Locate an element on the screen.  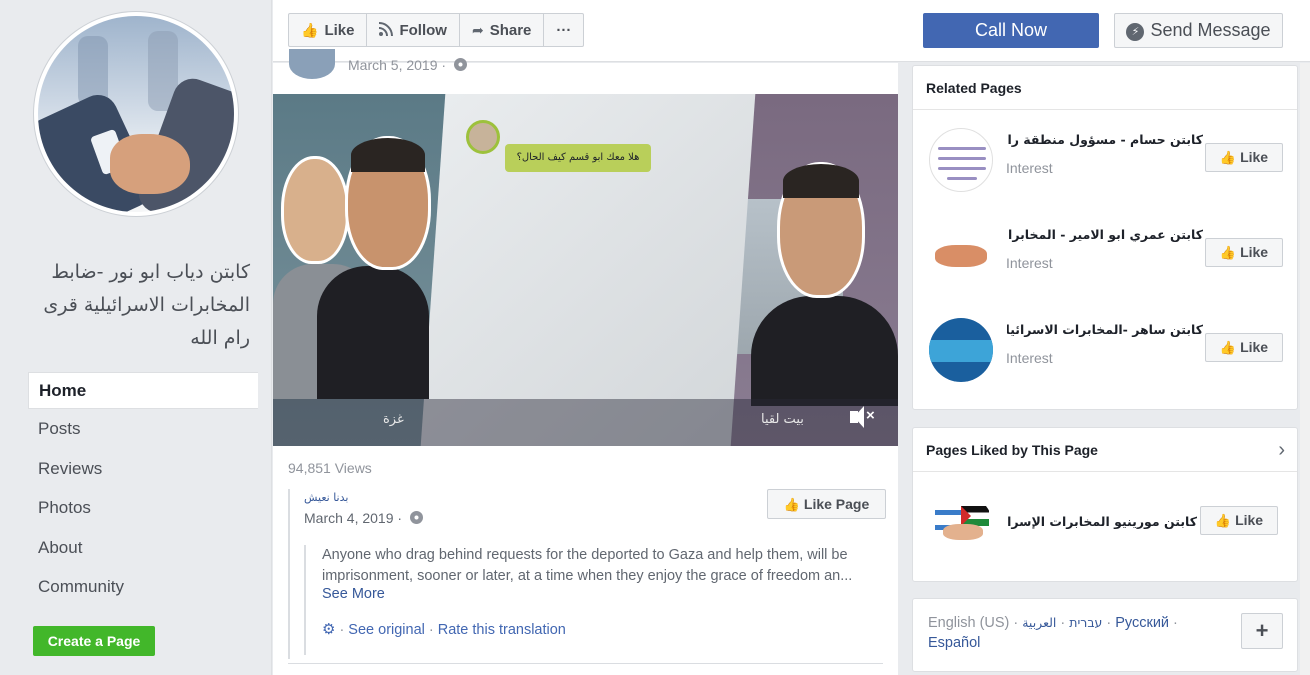
like-button: 👍 Like is located at coordinates (328, 30).